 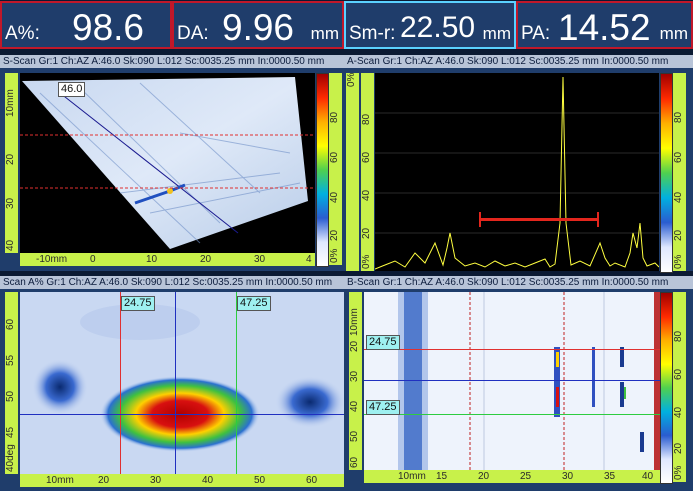 I want to click on cursor-label-2: 47.25, so click(x=383, y=407).